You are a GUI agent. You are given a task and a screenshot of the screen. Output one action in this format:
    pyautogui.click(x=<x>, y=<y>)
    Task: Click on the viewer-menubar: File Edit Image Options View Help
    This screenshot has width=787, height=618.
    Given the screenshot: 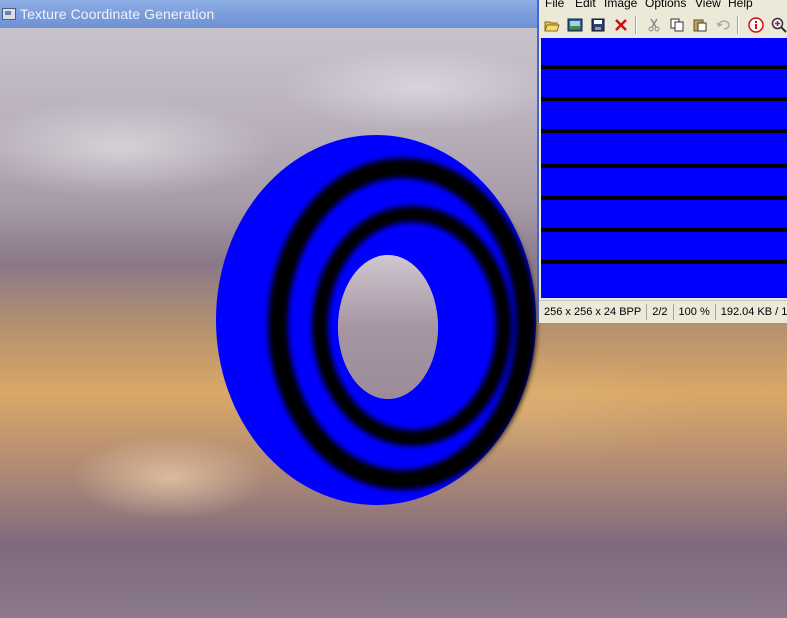 What is the action you would take?
    pyautogui.click(x=663, y=6)
    